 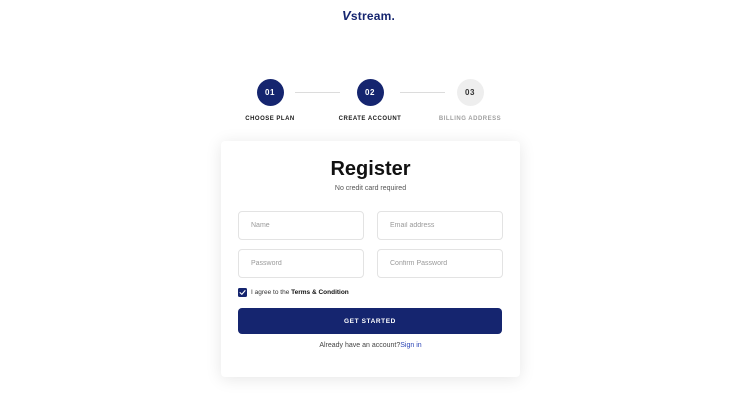 What do you see at coordinates (470, 92) in the screenshot?
I see `step-number: 03` at bounding box center [470, 92].